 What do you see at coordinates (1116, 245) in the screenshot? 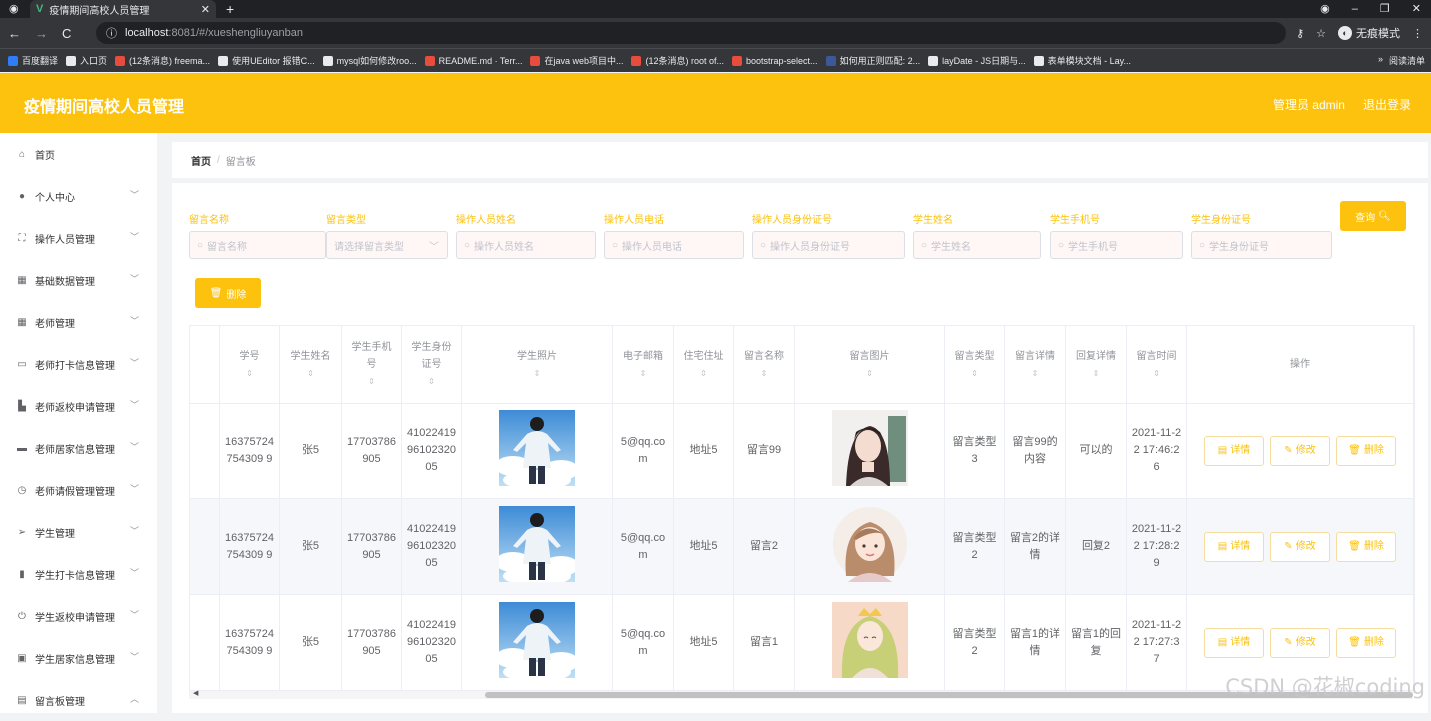
I see `filter-input: ○ 学生手机号` at bounding box center [1116, 245].